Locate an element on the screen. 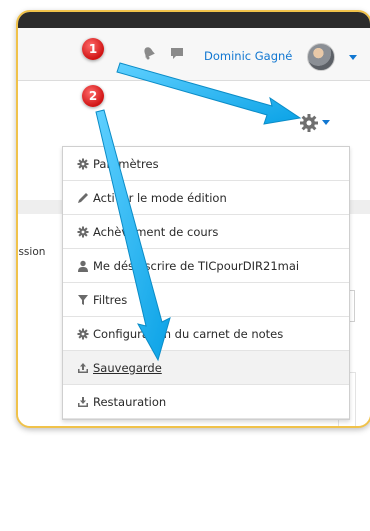  upload-icon is located at coordinates (83, 367).